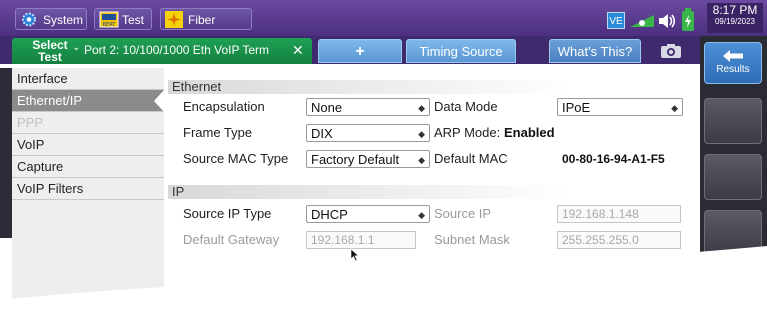 This screenshot has width=767, height=309. I want to click on encapsulation-label: Encapsulation, so click(224, 106).